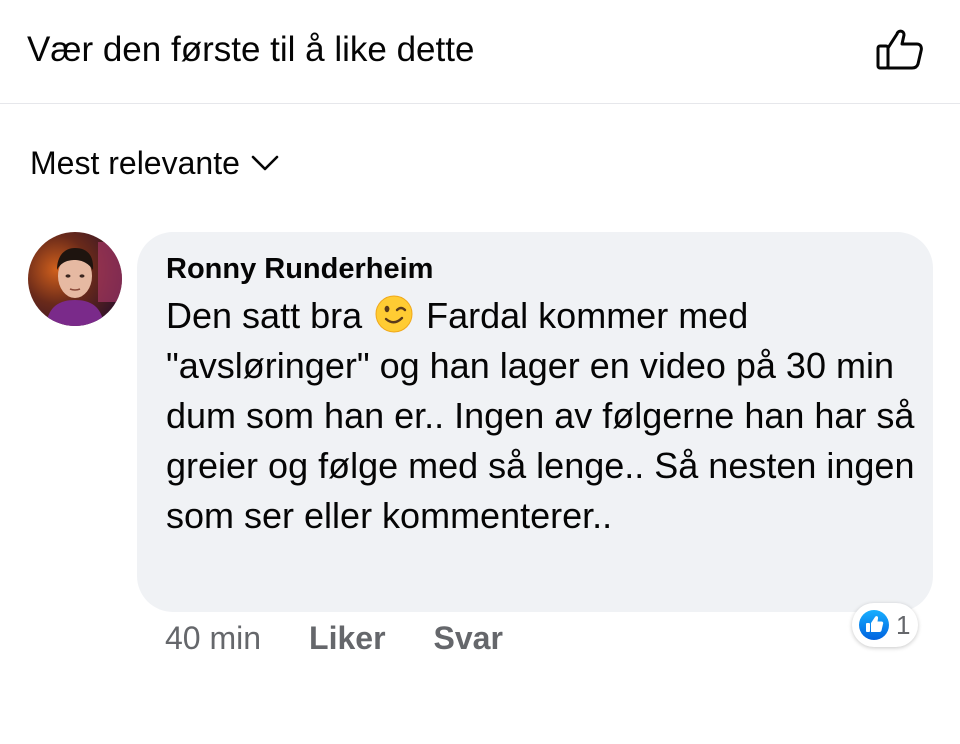 This screenshot has width=960, height=744. Describe the element at coordinates (135, 163) in the screenshot. I see `sort-label: Mest relevante` at that location.